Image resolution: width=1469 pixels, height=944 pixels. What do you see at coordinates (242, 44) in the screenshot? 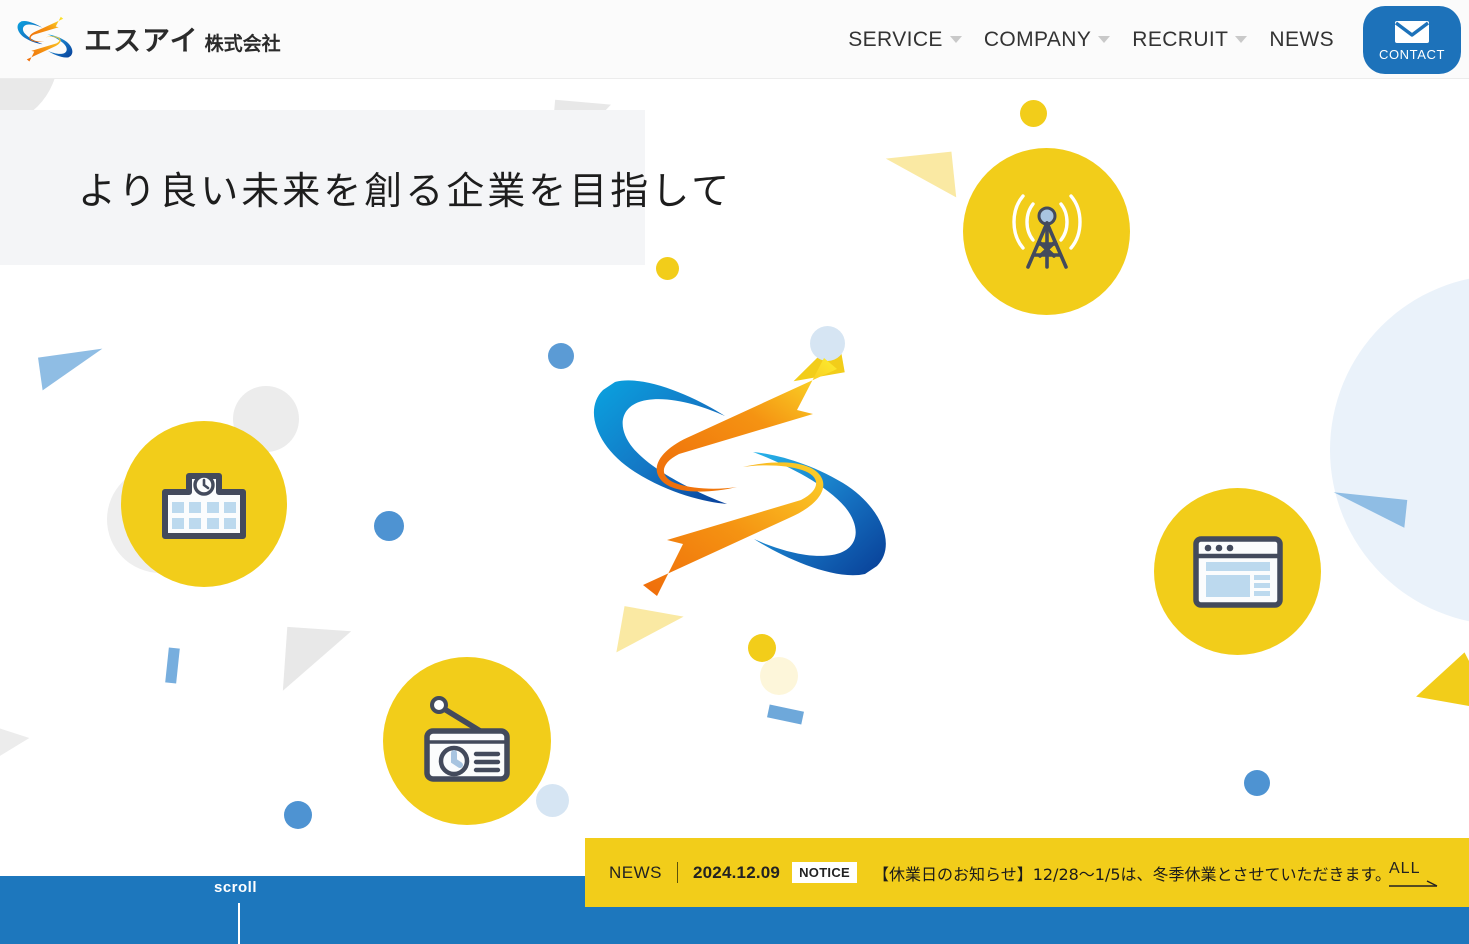
I see `logo-suffix-text: 株式会社` at bounding box center [242, 44].